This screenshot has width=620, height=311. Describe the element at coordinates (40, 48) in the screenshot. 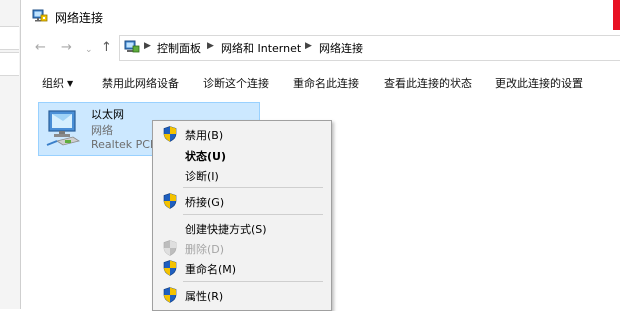

I see `back-button: ←` at that location.